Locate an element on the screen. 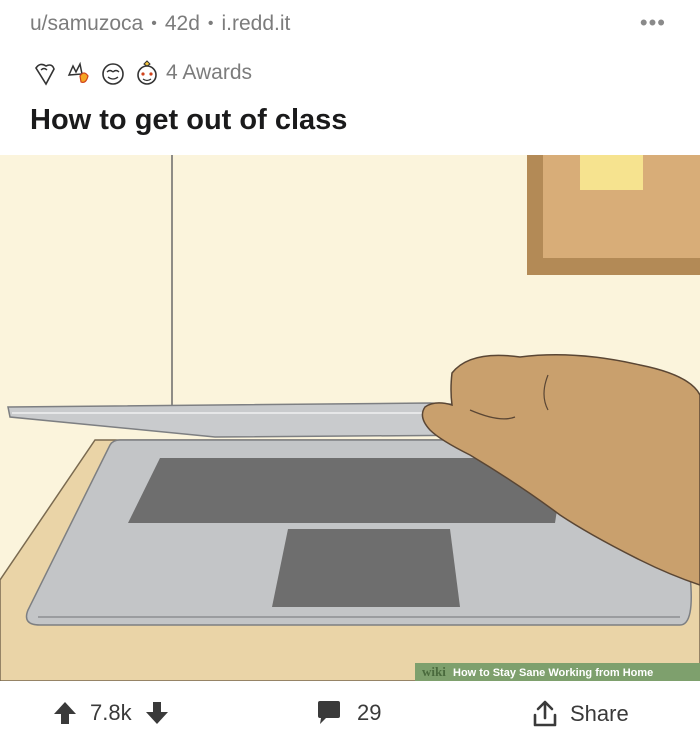  post-meta: u/samuzoca • 42d • i.redd.it is located at coordinates (160, 24).